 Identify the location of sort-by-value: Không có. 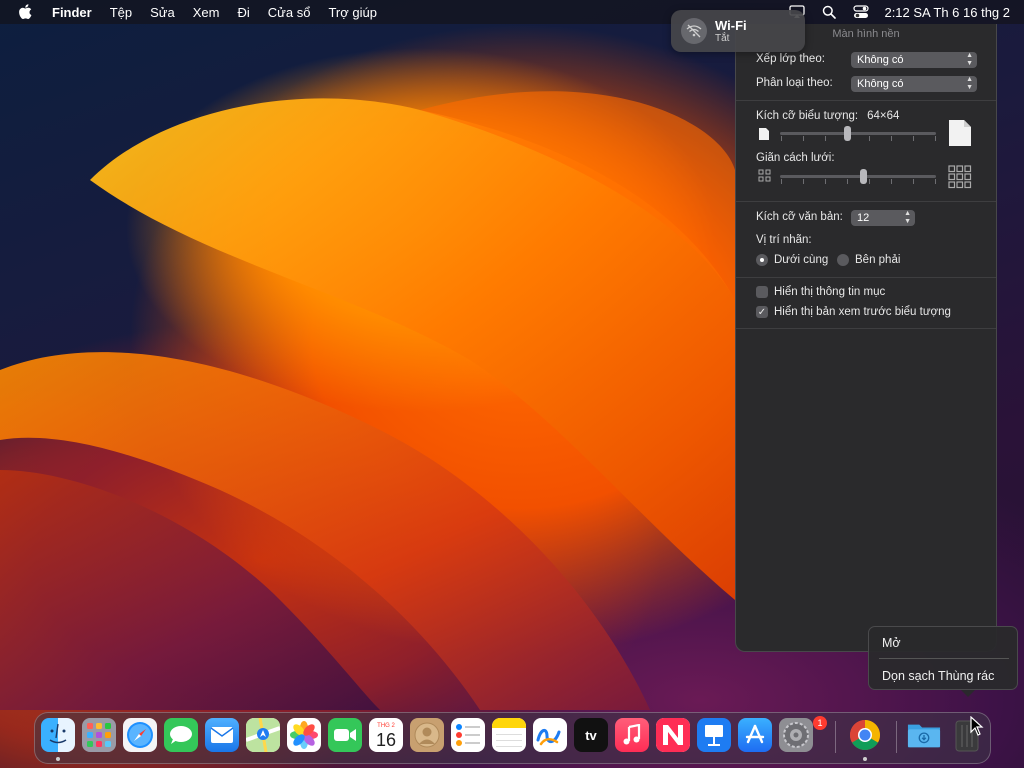
(880, 84).